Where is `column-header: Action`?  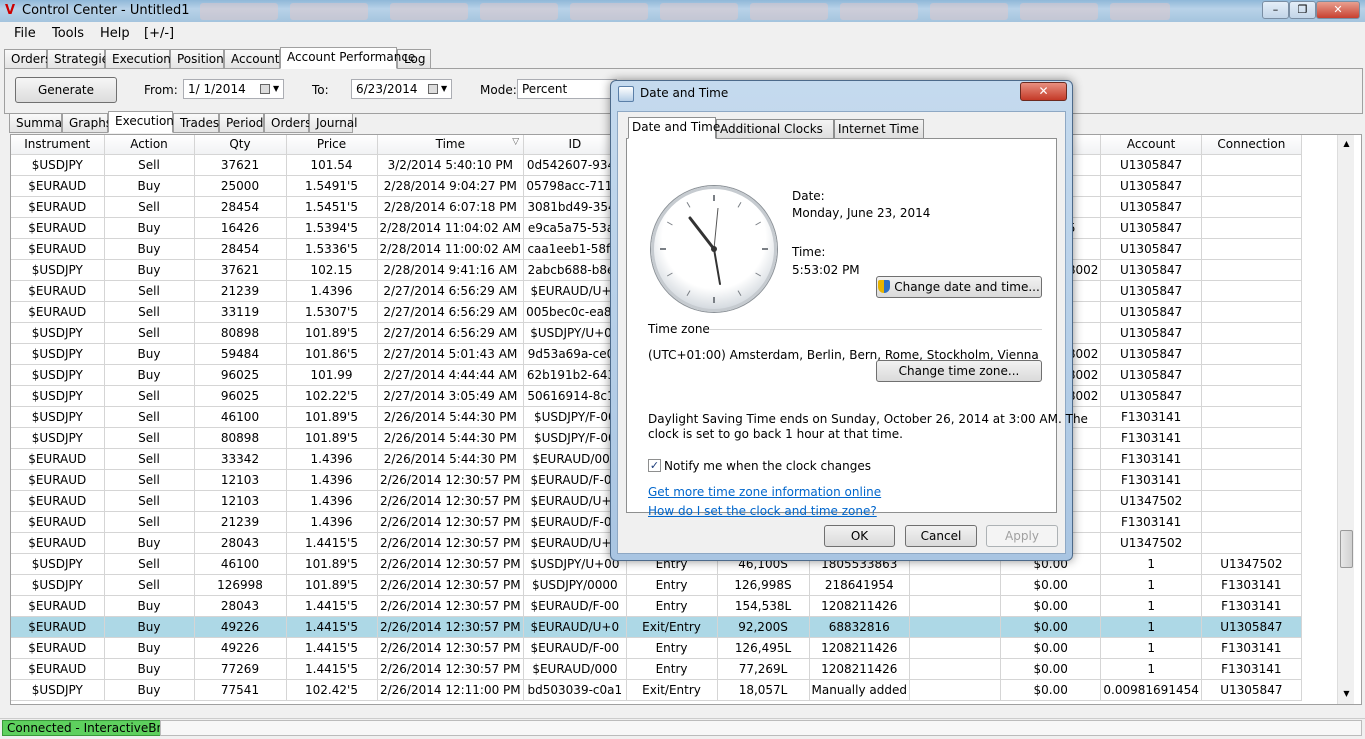
column-header: Action is located at coordinates (149, 145).